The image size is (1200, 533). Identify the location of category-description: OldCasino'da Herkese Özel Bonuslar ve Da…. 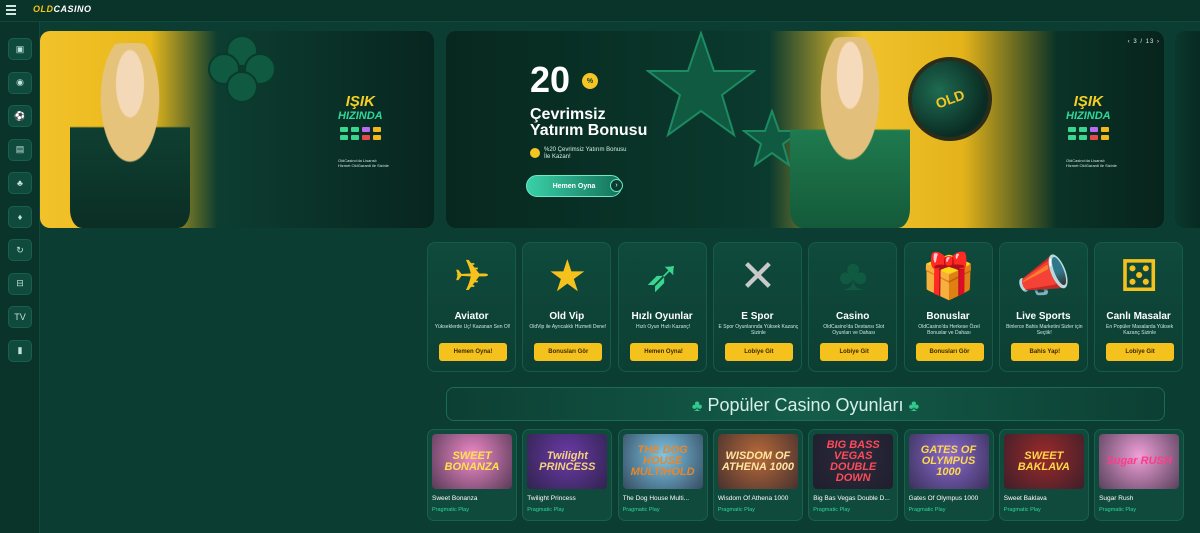
(949, 330).